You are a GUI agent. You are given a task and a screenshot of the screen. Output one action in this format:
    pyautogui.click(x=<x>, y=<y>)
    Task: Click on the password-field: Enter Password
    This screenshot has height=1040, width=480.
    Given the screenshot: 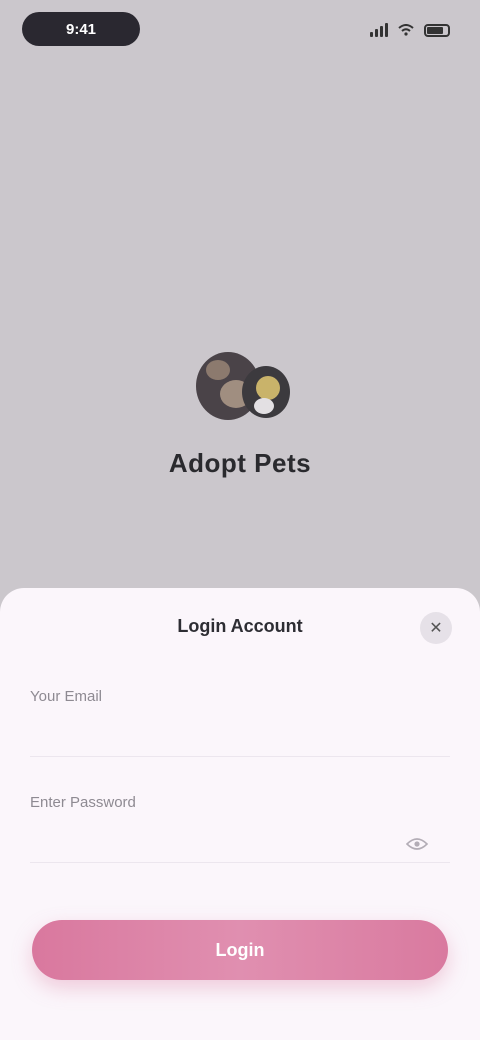 What is the action you would take?
    pyautogui.click(x=240, y=828)
    